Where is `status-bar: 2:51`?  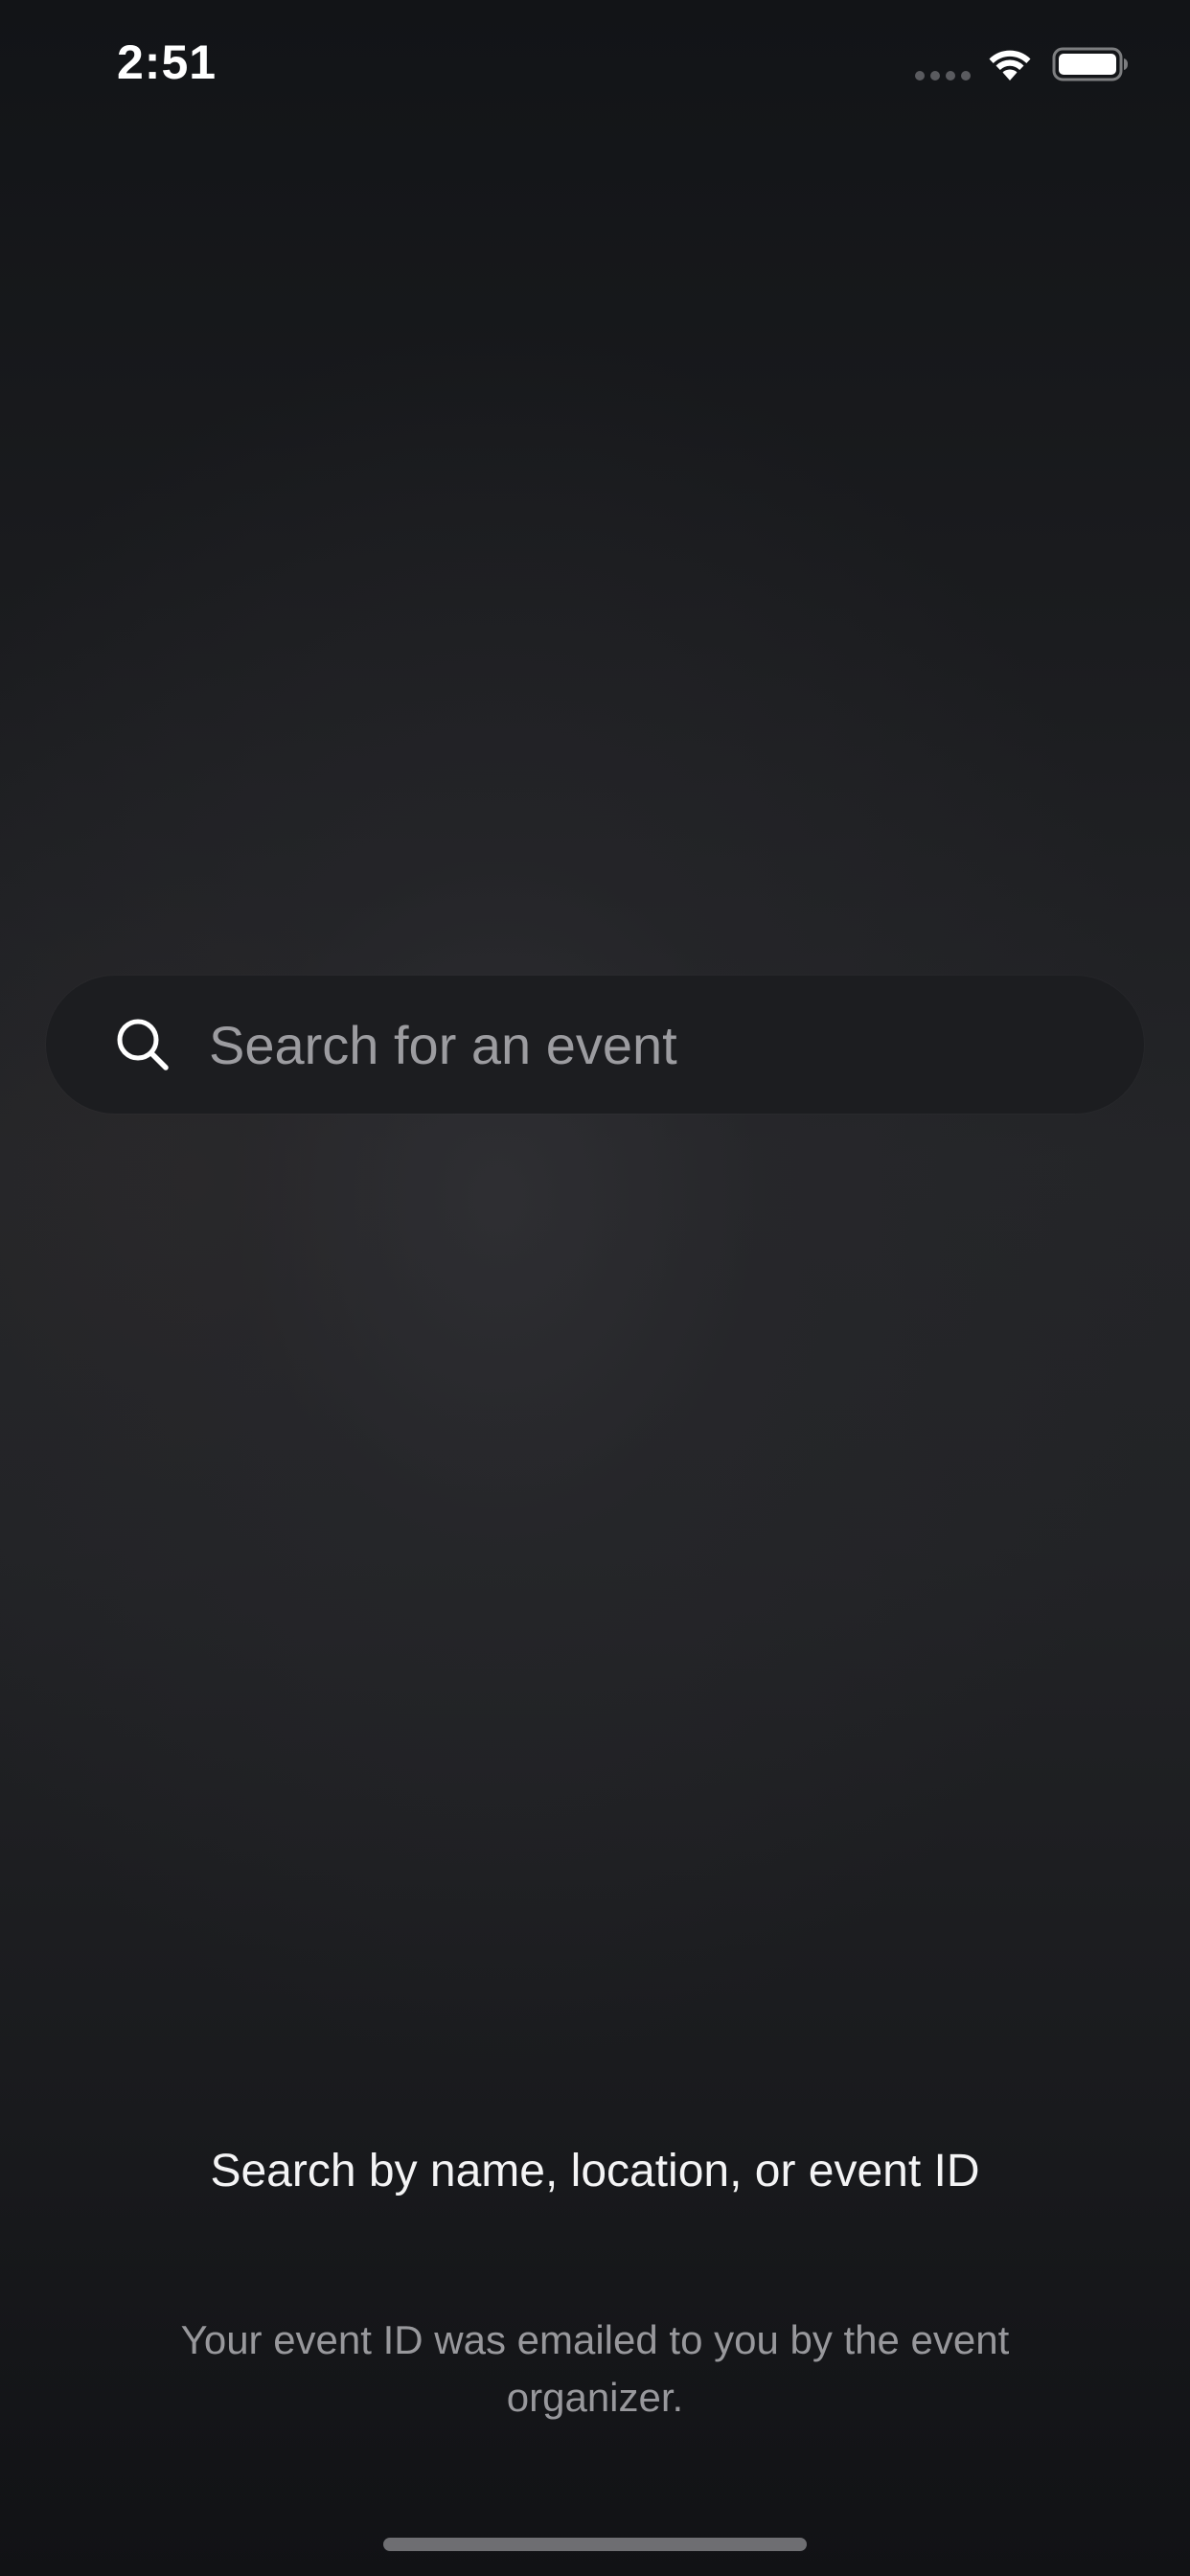
status-bar: 2:51 is located at coordinates (595, 67).